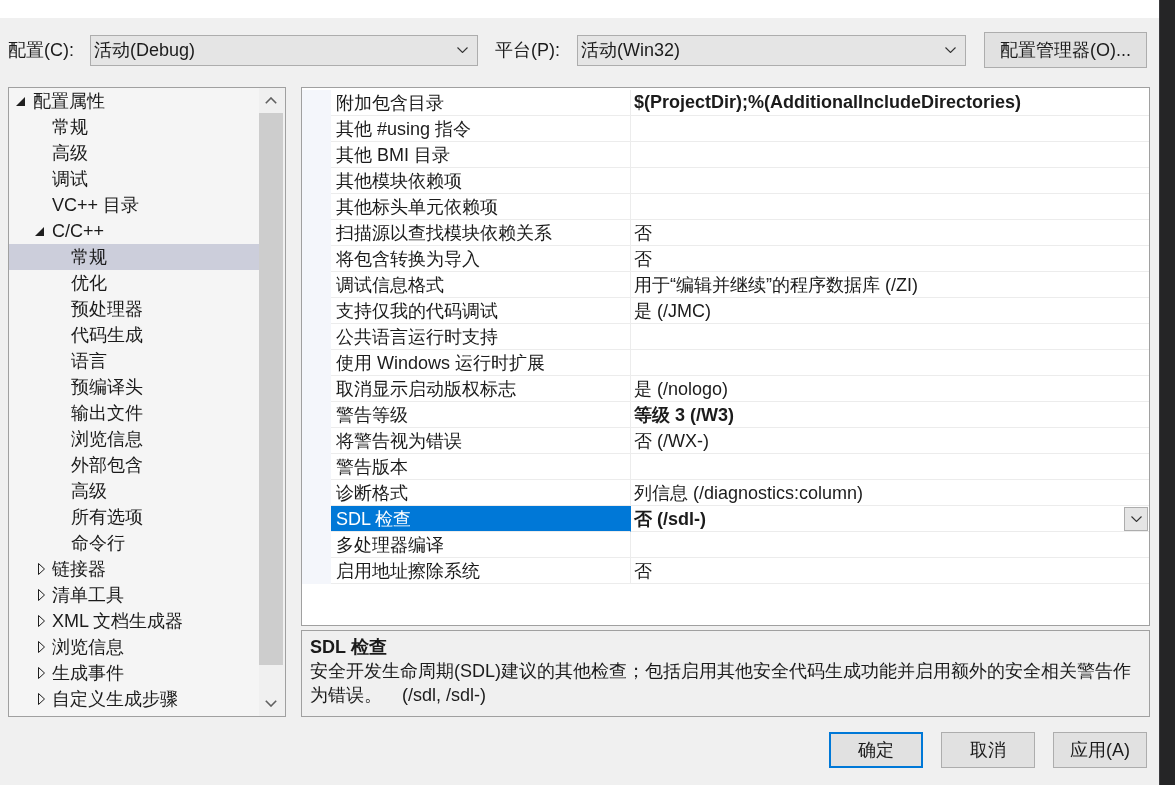 This screenshot has width=1175, height=785. Describe the element at coordinates (876, 750) in the screenshot. I see `dialog-button: 确定` at that location.